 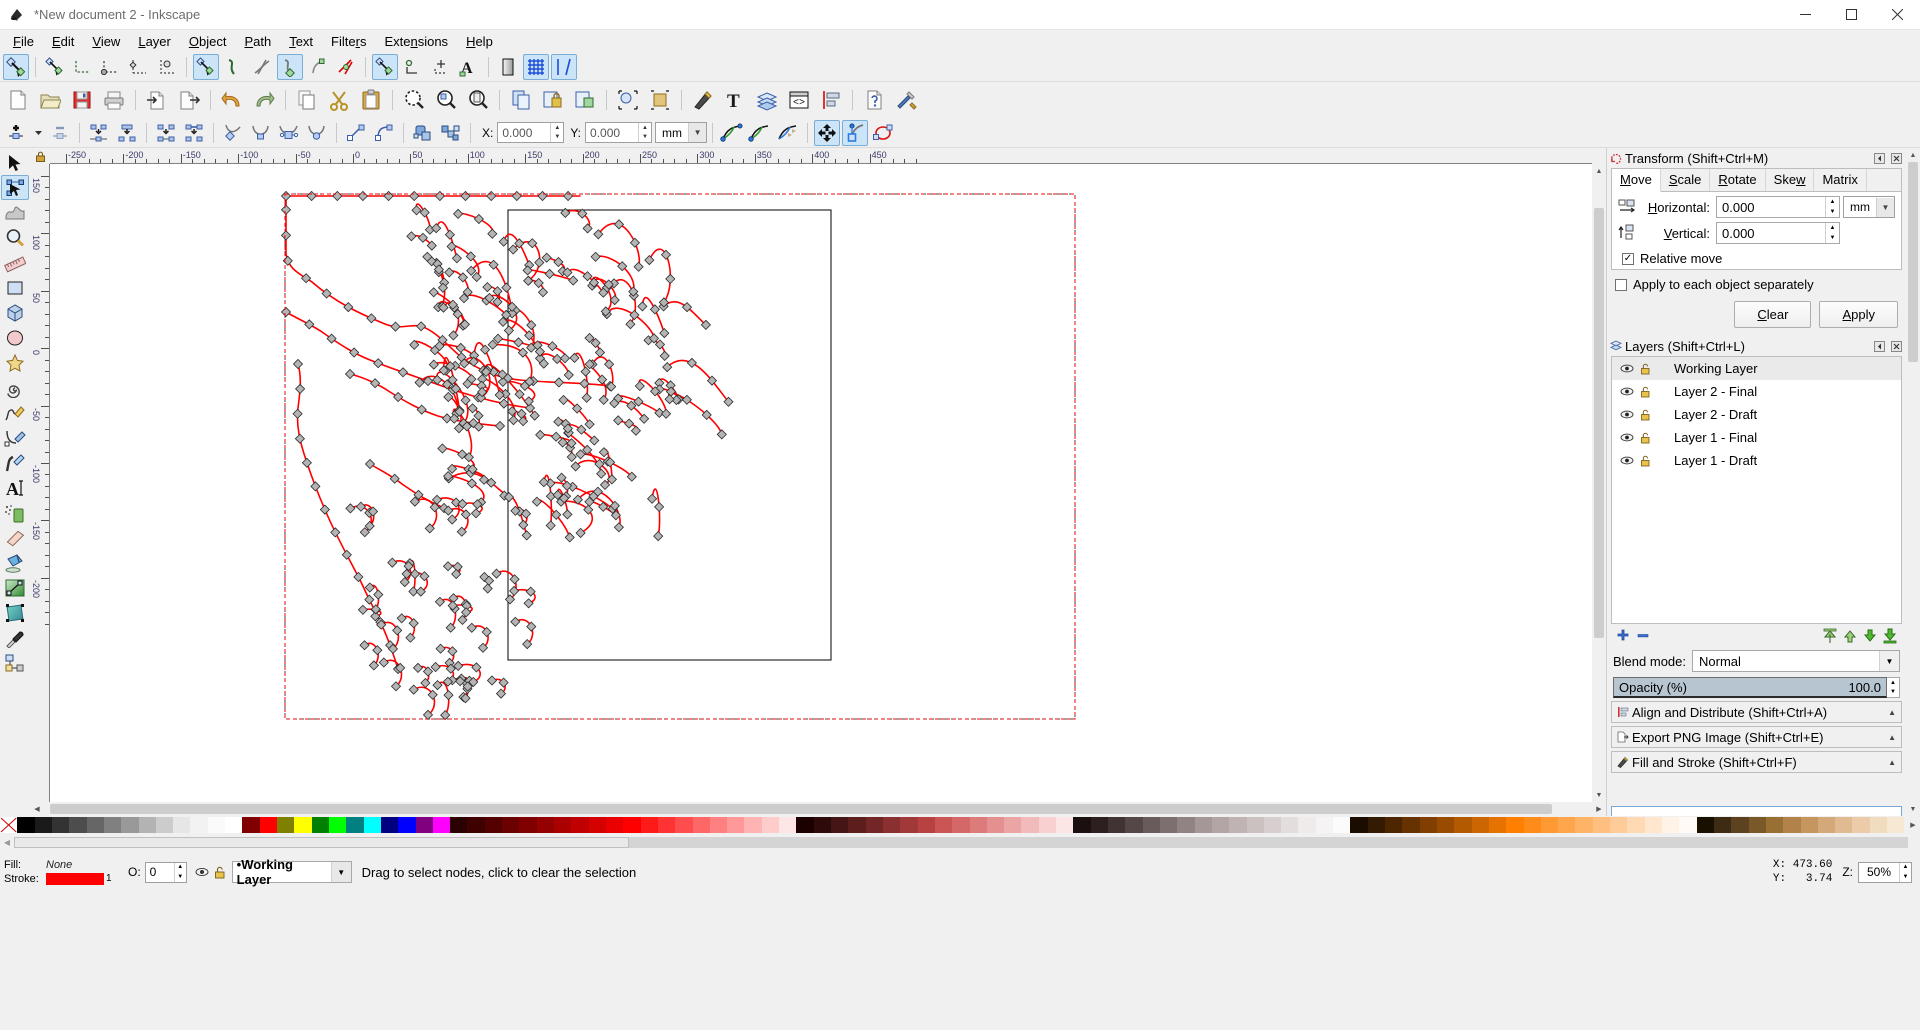 What do you see at coordinates (15, 637) in the screenshot?
I see `dropper-tool` at bounding box center [15, 637].